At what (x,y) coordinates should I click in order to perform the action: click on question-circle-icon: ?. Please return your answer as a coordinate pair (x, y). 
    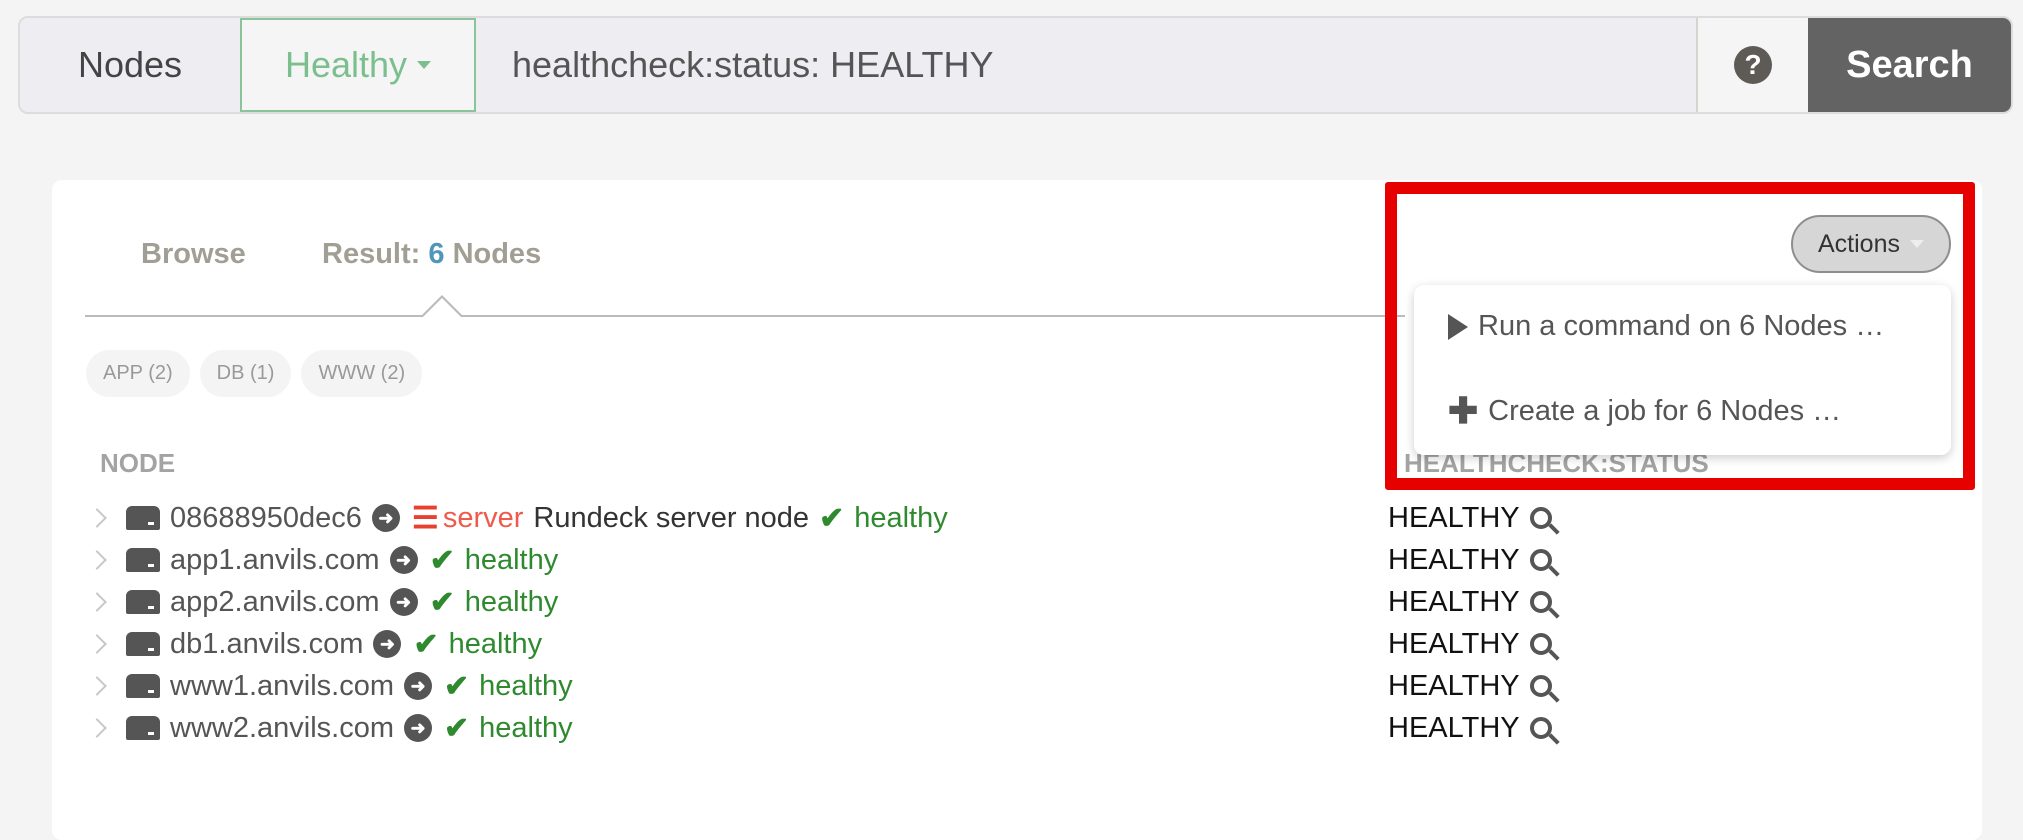
    Looking at the image, I should click on (1753, 65).